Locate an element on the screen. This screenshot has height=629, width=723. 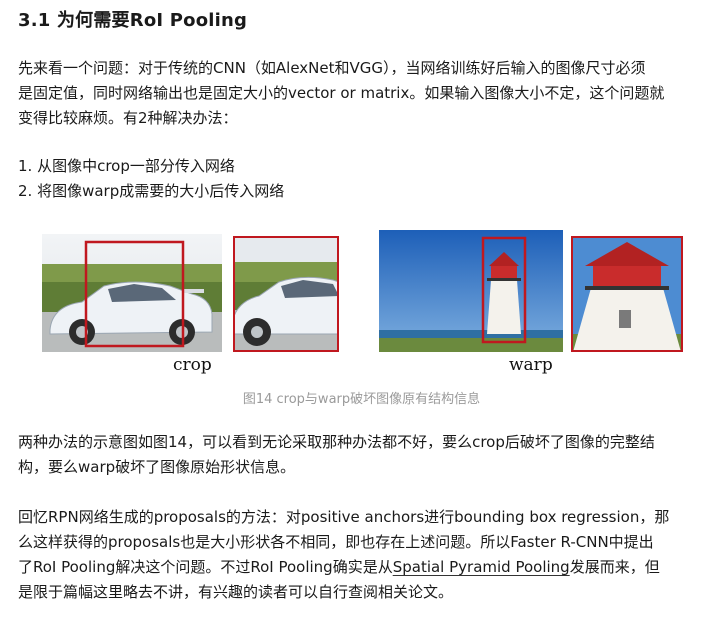
intro-line: 变得比较麻烦。有2种解决办法： is located at coordinates (128, 118).